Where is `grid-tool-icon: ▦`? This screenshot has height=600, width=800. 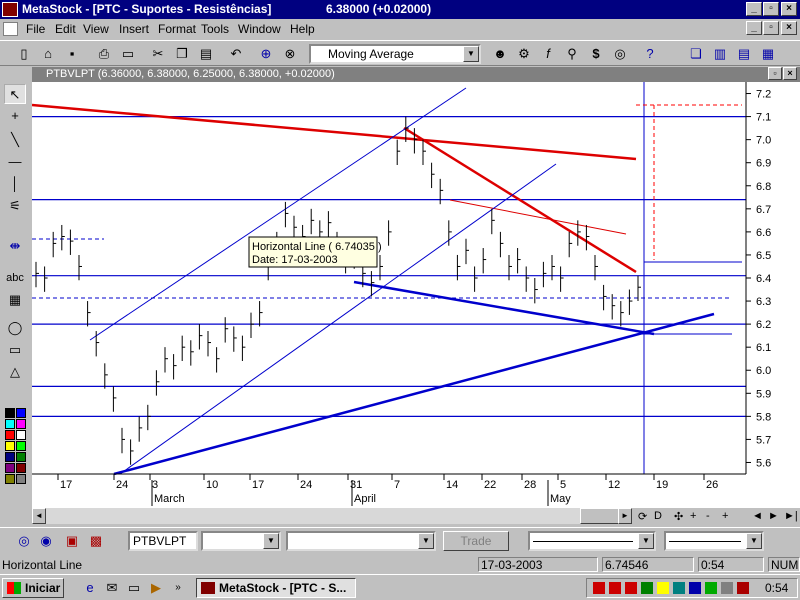 grid-tool-icon: ▦ is located at coordinates (15, 300).